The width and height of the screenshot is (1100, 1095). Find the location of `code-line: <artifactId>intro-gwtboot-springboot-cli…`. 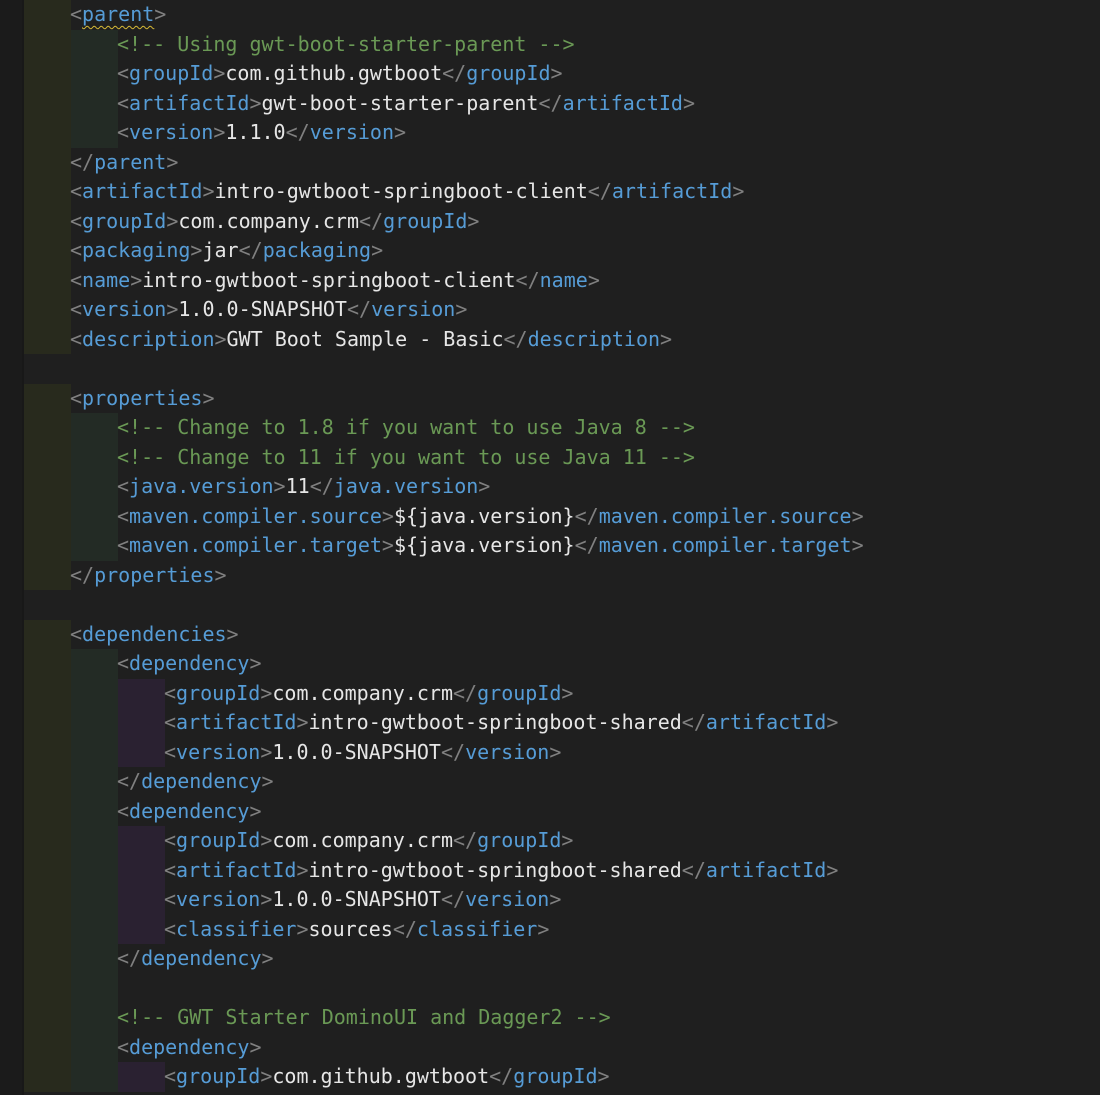

code-line: <artifactId>intro-gwtboot-springboot-cli… is located at coordinates (550, 192).